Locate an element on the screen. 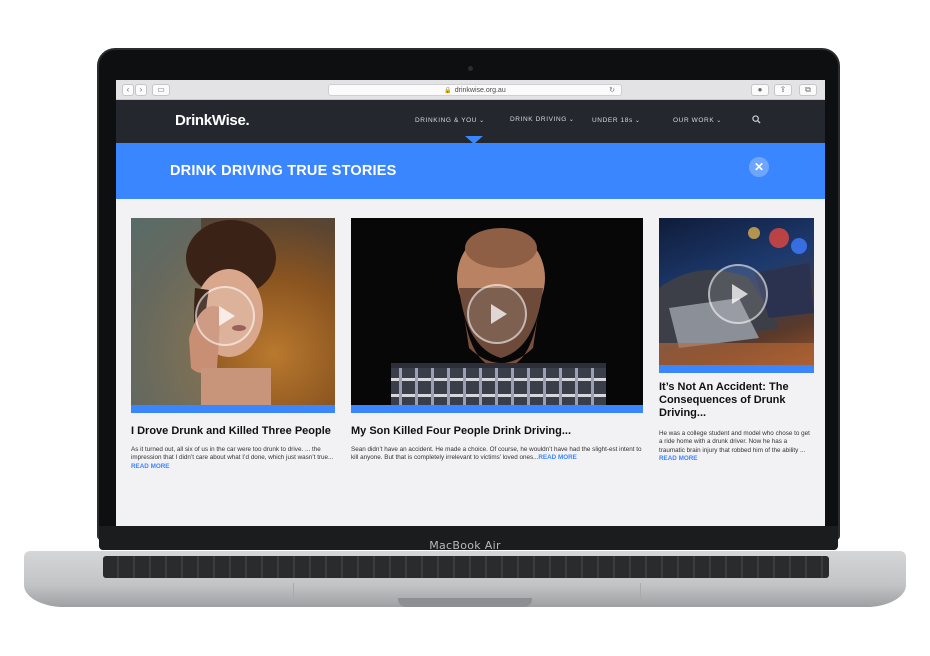 The height and width of the screenshot is (656, 930). nav-drink-driving: DRINK DRIVING ⌄ is located at coordinates (542, 119).